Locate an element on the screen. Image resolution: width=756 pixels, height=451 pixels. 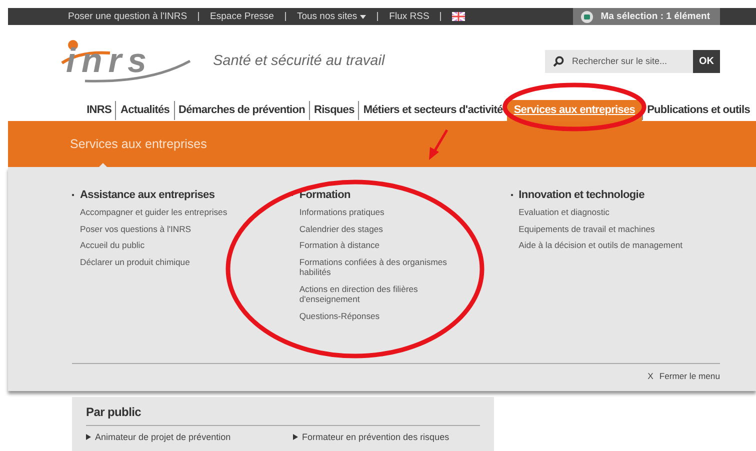
search-button: OK is located at coordinates (706, 61).